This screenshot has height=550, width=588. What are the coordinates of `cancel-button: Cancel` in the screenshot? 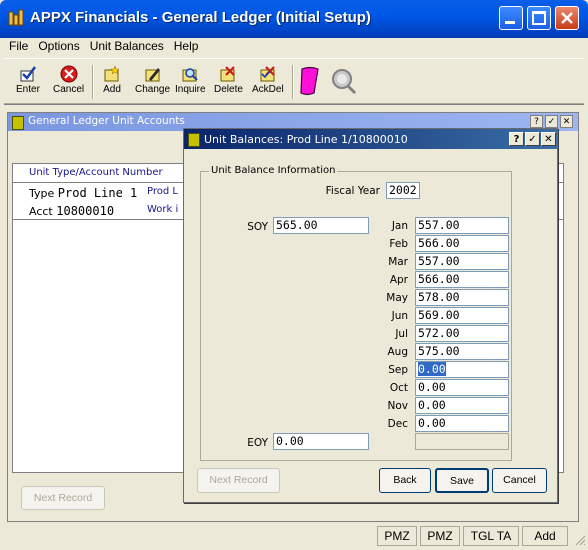 It's located at (68, 80).